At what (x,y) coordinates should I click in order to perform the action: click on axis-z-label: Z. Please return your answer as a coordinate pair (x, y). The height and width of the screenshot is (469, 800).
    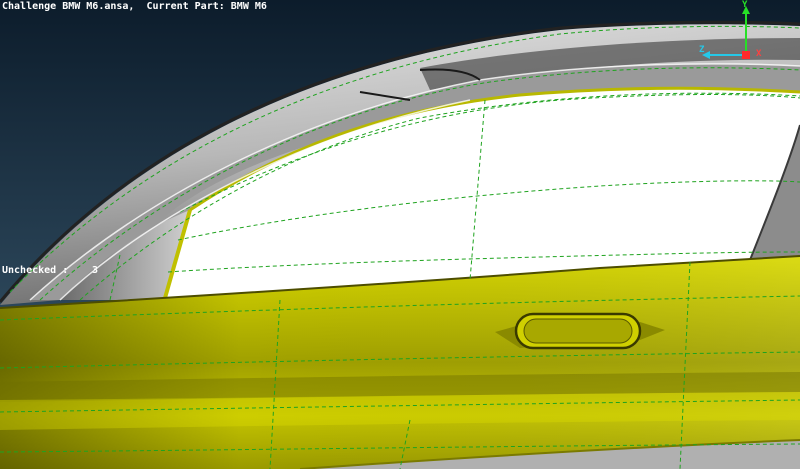
    Looking at the image, I should click on (702, 50).